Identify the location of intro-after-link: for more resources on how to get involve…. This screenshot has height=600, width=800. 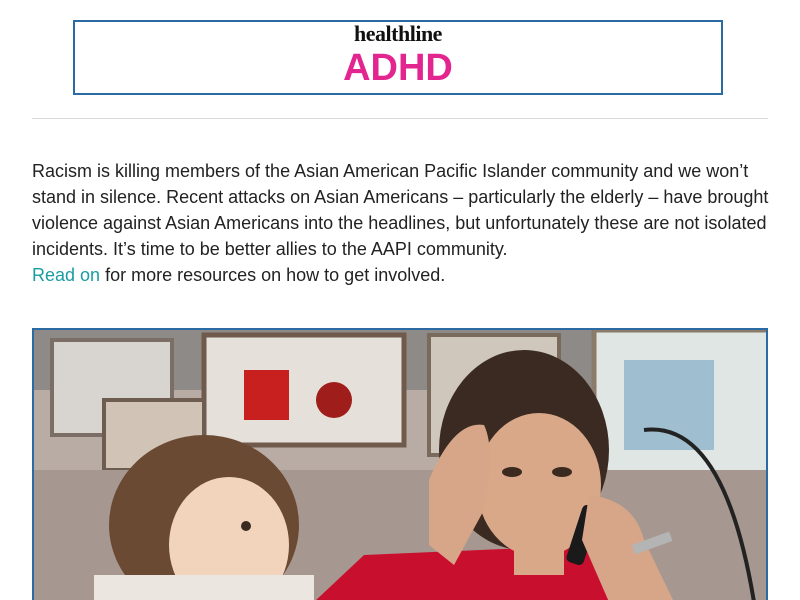
(275, 275).